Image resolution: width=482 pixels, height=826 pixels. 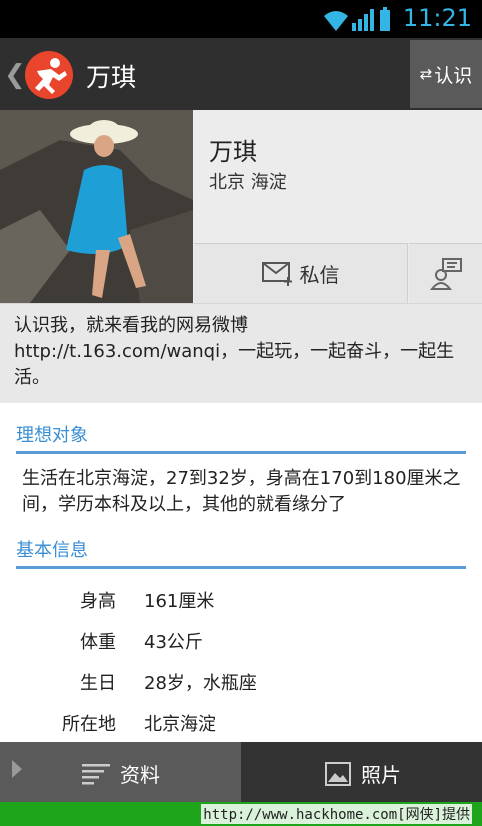 I want to click on tab-profile-label: 资料, so click(x=140, y=775).